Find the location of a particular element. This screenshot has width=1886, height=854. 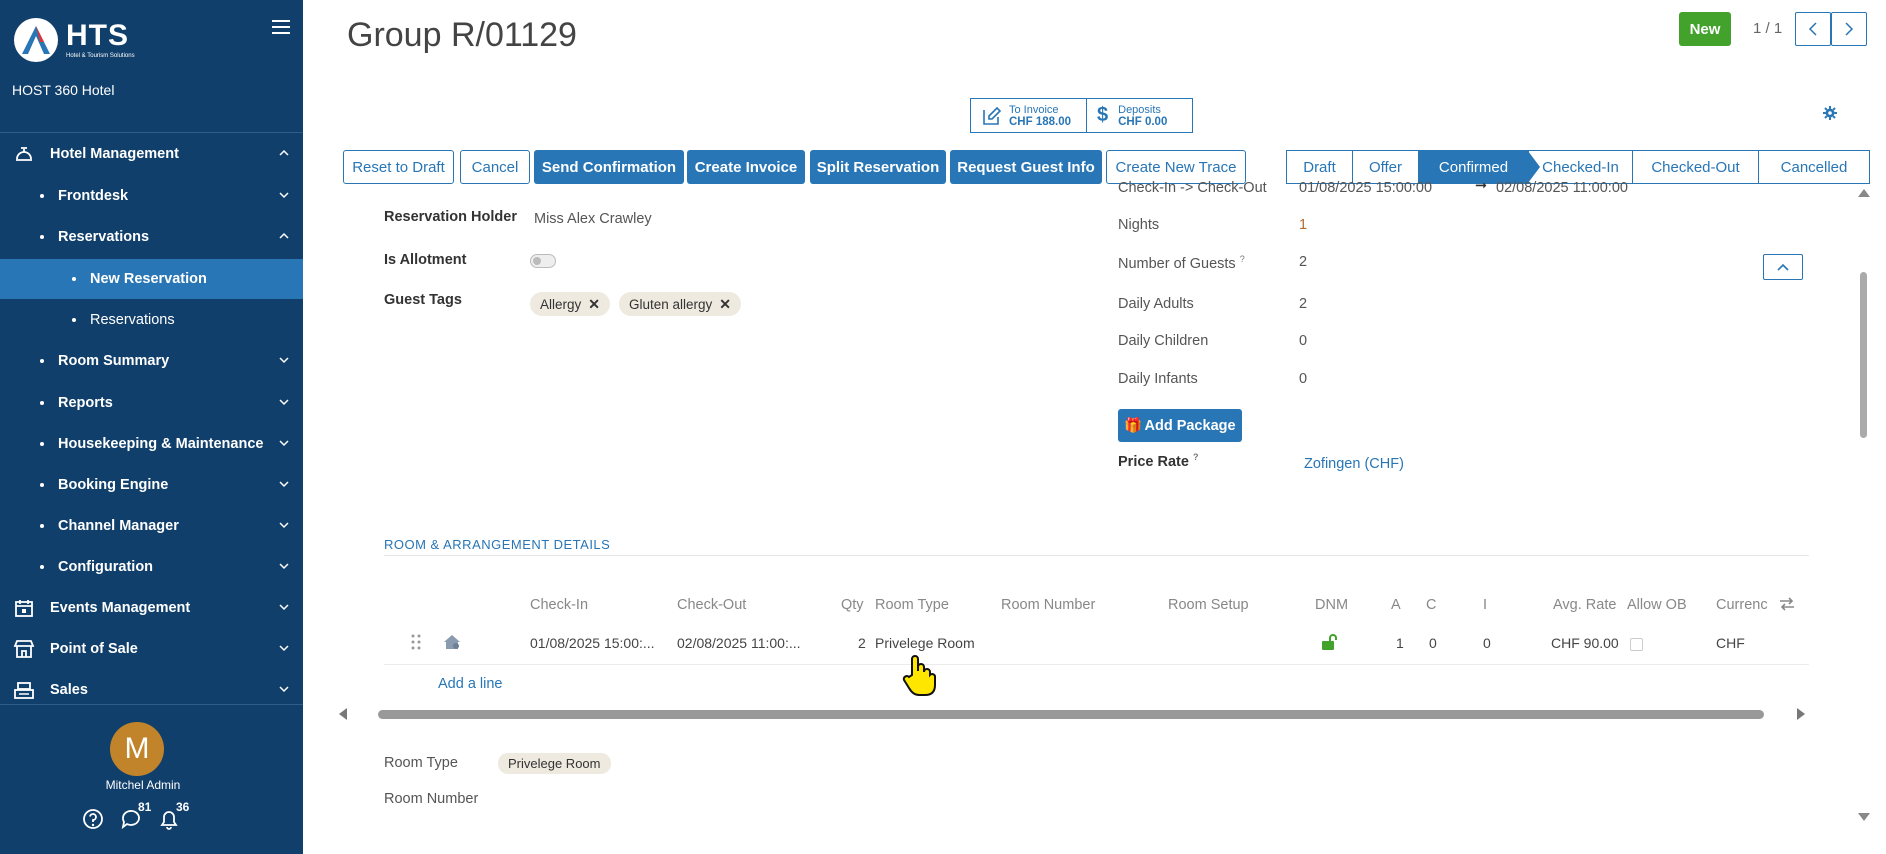

col-check-out: Check-Out is located at coordinates (711, 605).